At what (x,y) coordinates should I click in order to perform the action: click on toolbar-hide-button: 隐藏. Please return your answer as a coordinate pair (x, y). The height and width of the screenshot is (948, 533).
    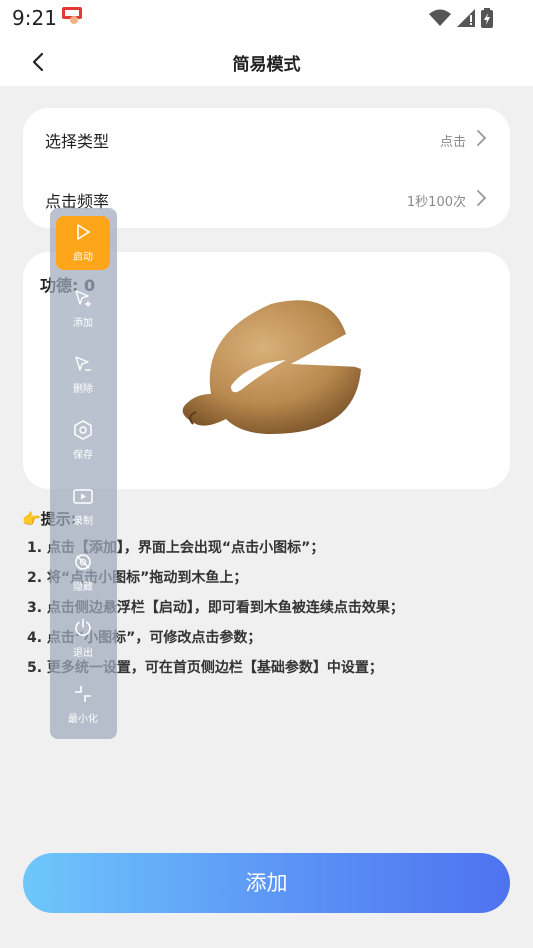
    Looking at the image, I should click on (83, 573).